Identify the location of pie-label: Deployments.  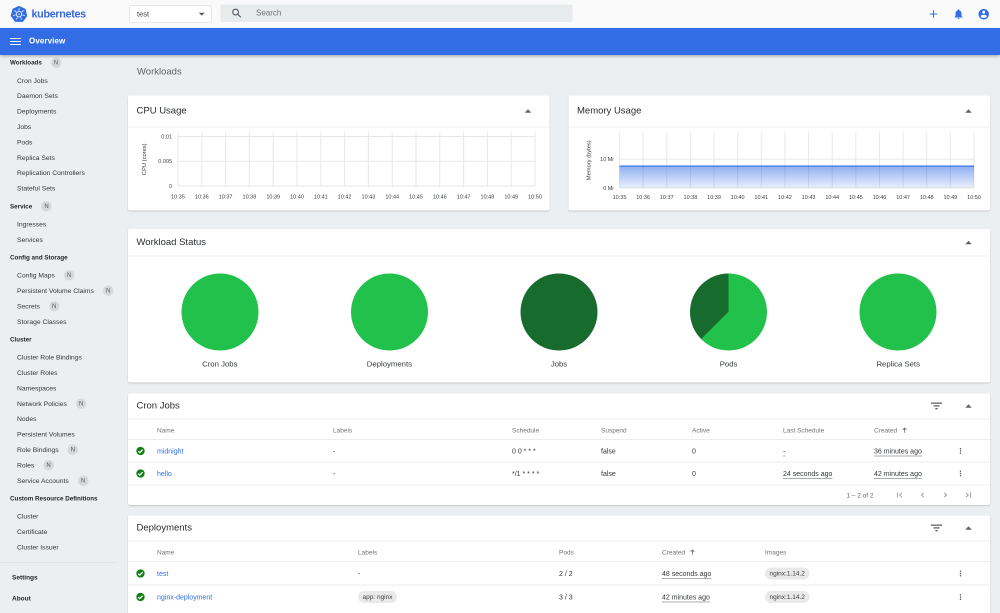
(389, 364).